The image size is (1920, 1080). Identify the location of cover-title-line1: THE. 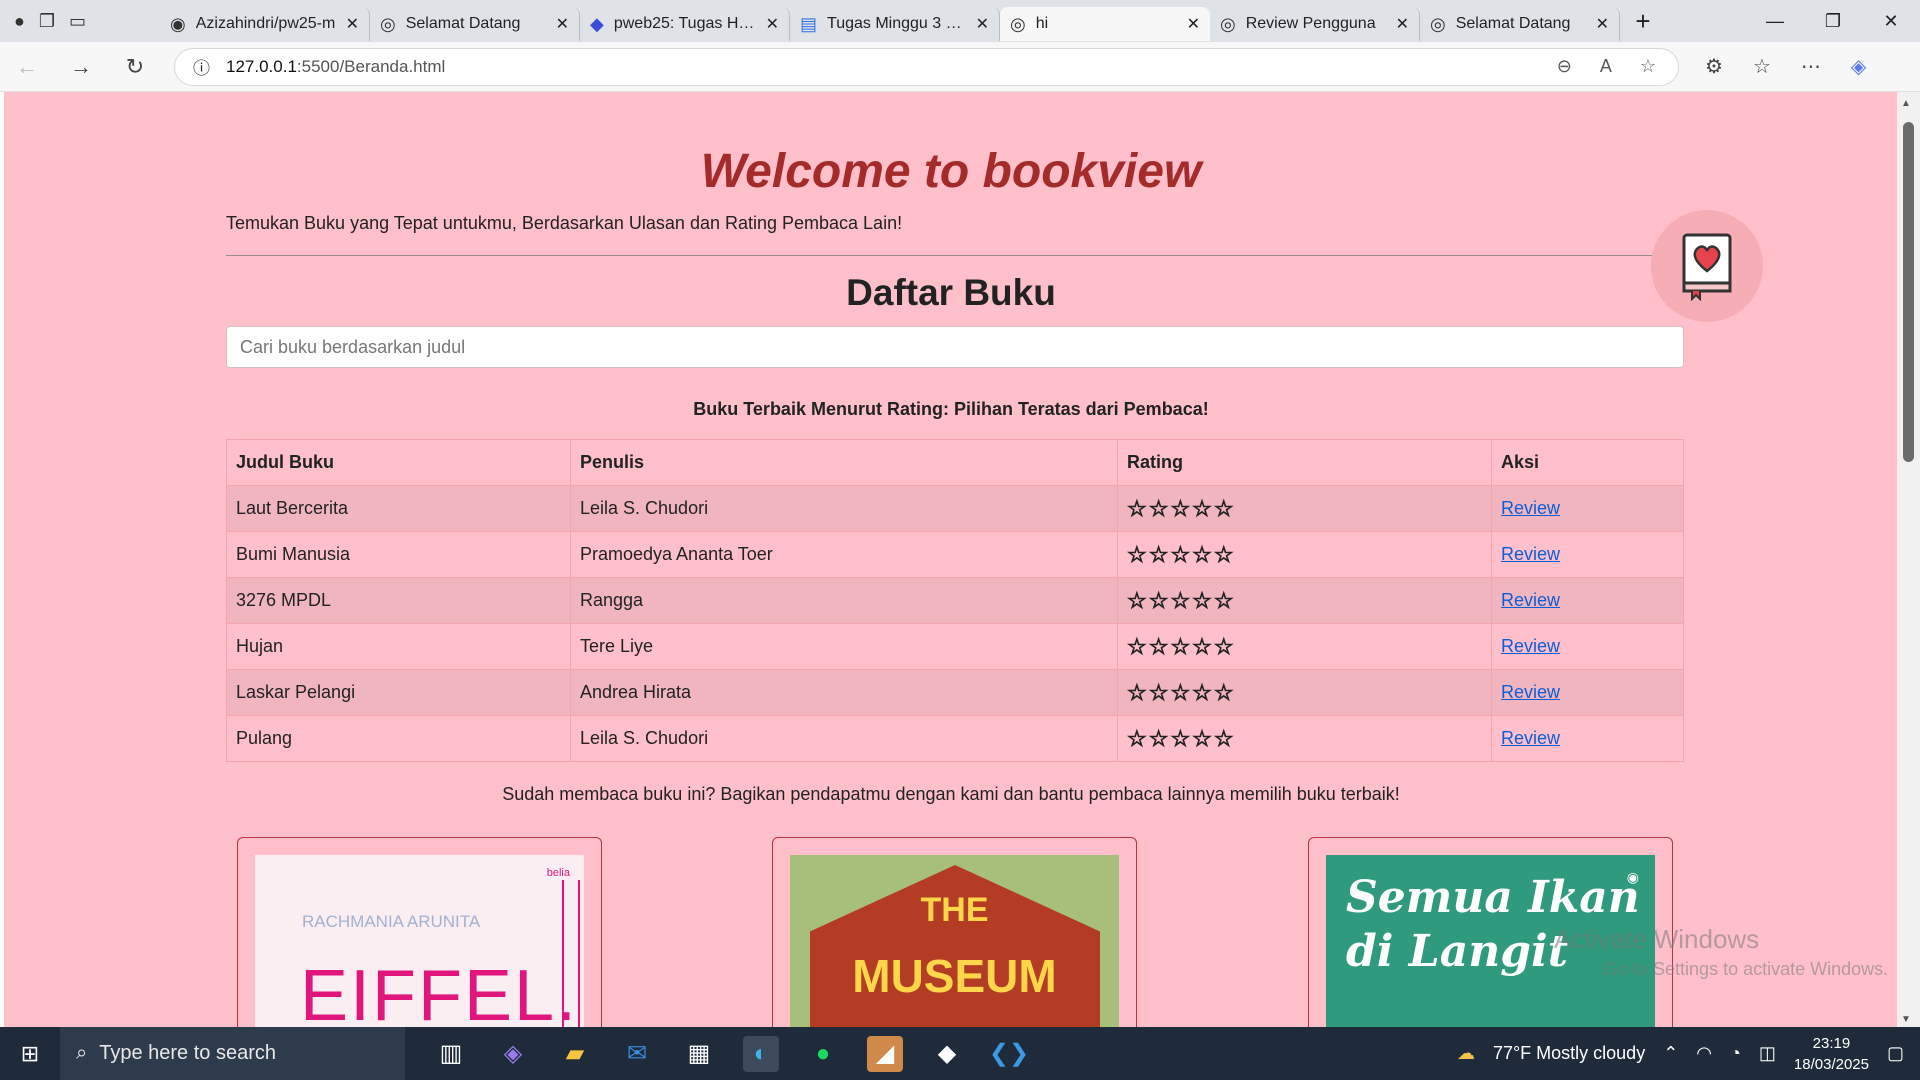
(954, 910).